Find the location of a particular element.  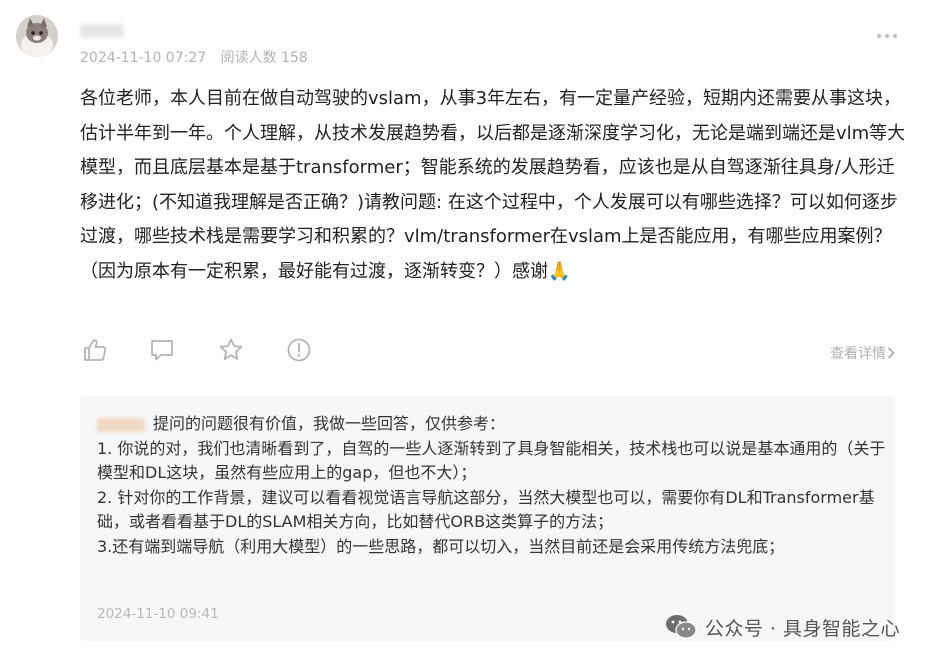

view-details-link: 查看详情 is located at coordinates (863, 353).